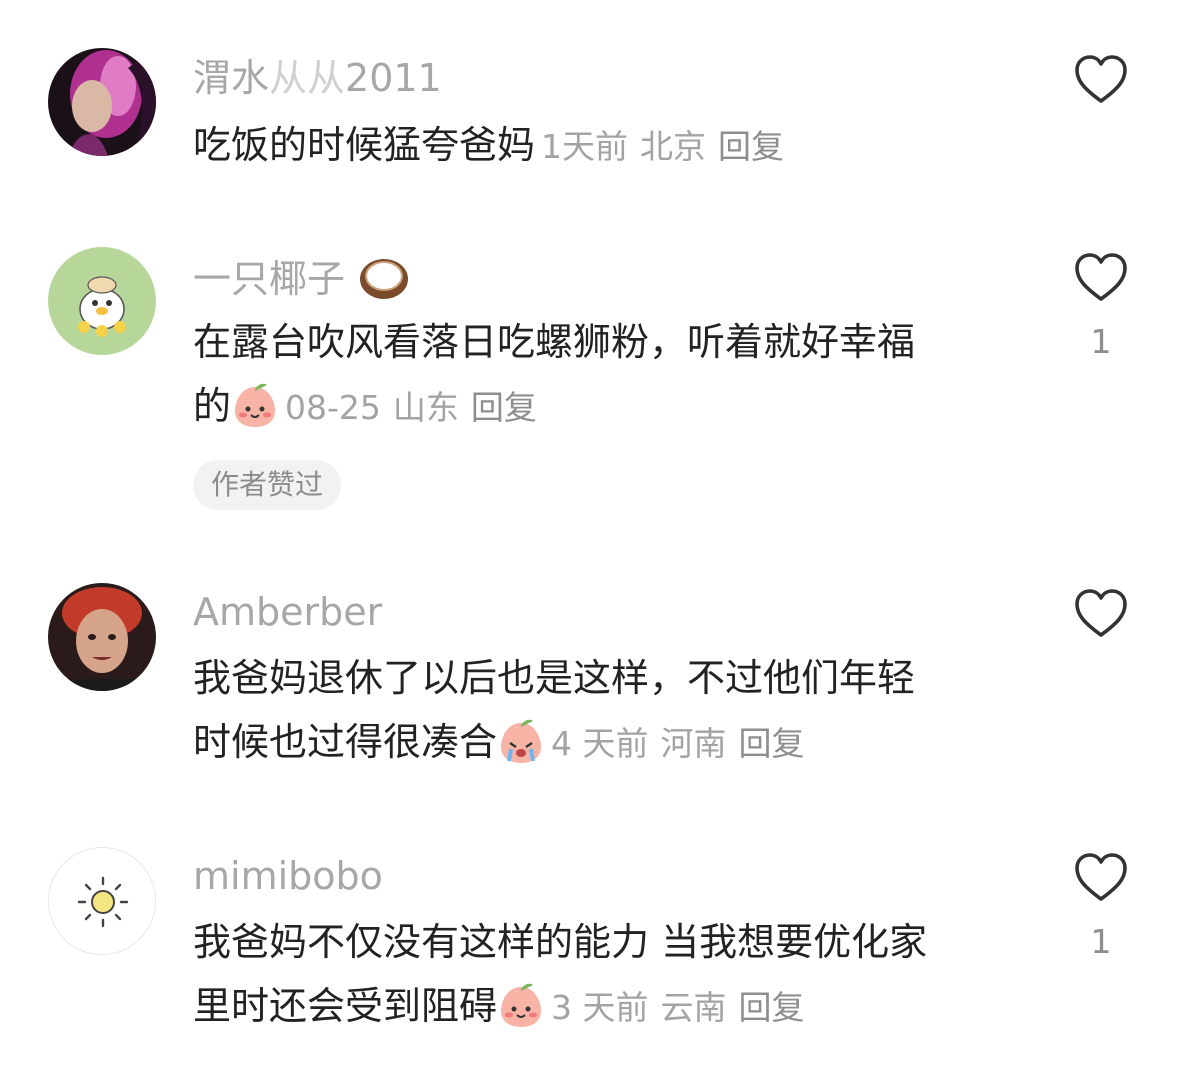 Image resolution: width=1179 pixels, height=1089 pixels. I want to click on comment-location: 山东, so click(425, 407).